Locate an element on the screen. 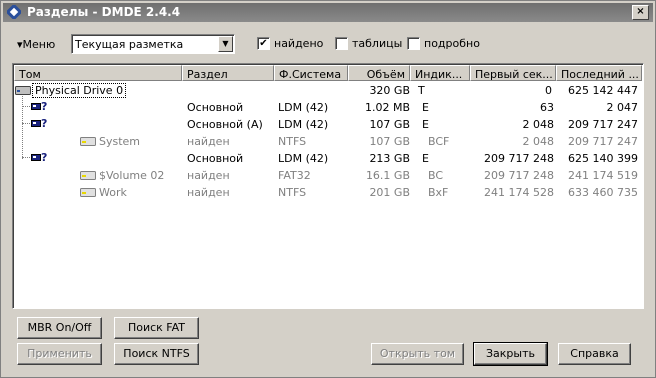  layout-select: Текущая разметка ▼ is located at coordinates (153, 44).